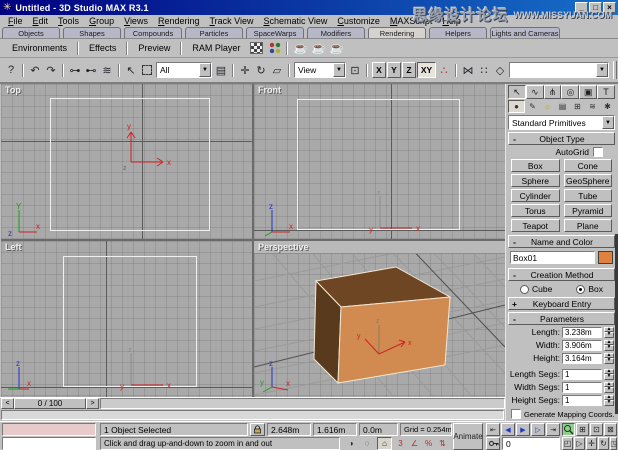 The height and width of the screenshot is (450, 618). I want to click on lights-category-button: ☼, so click(547, 106).